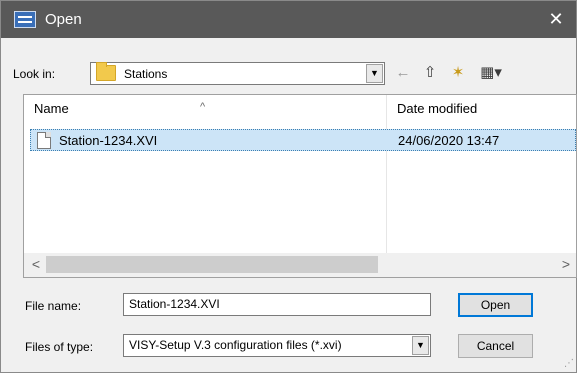 The width and height of the screenshot is (577, 373). I want to click on file-name-cell: Station-1234.XVI, so click(108, 140).